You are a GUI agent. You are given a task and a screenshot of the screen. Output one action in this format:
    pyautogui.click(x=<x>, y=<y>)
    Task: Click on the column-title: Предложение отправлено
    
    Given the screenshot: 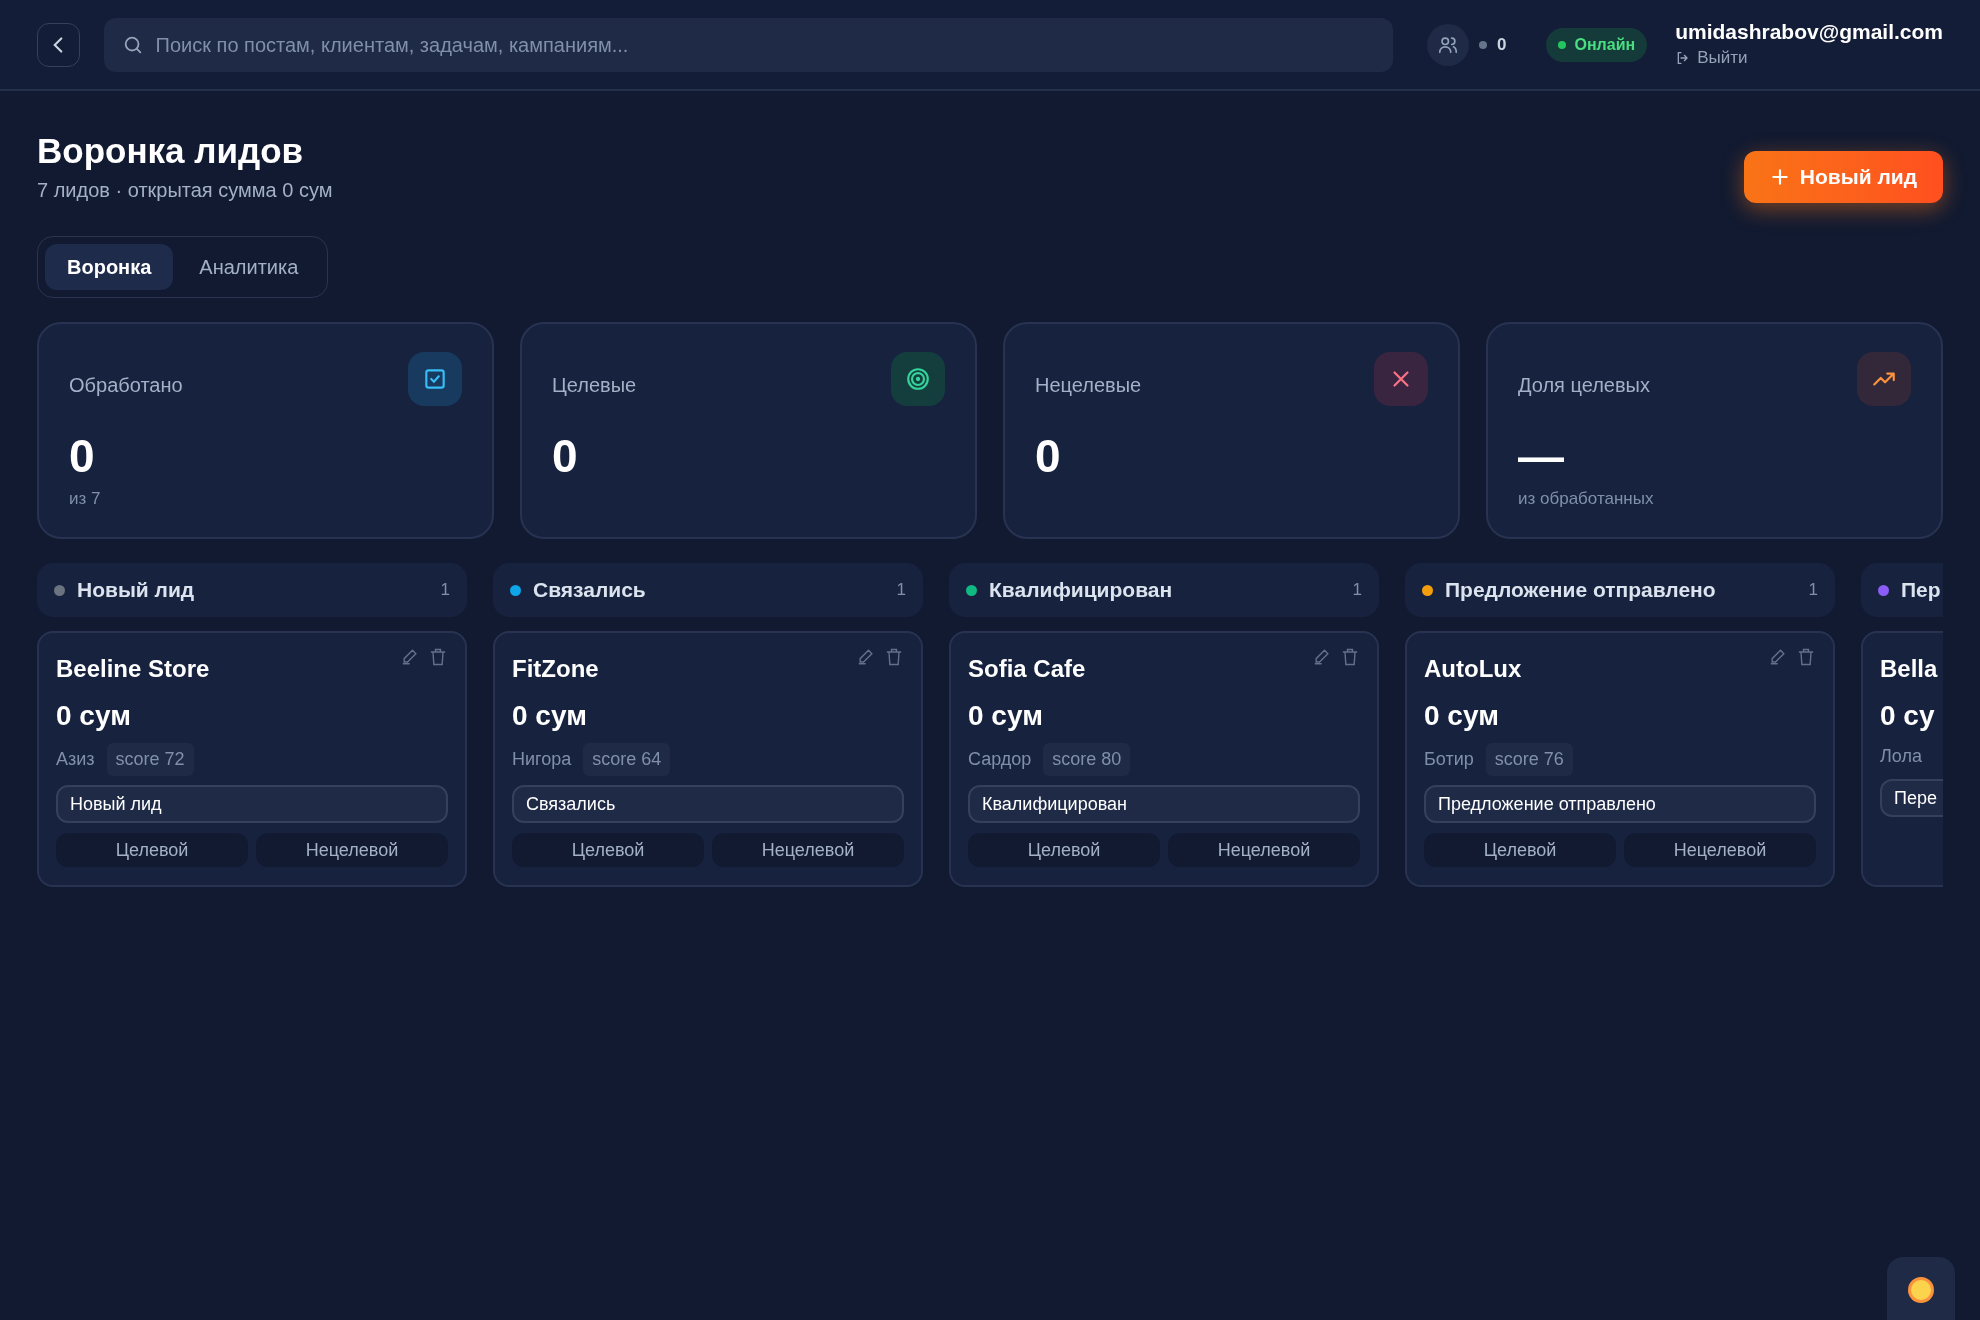 What is the action you would take?
    pyautogui.click(x=1580, y=590)
    